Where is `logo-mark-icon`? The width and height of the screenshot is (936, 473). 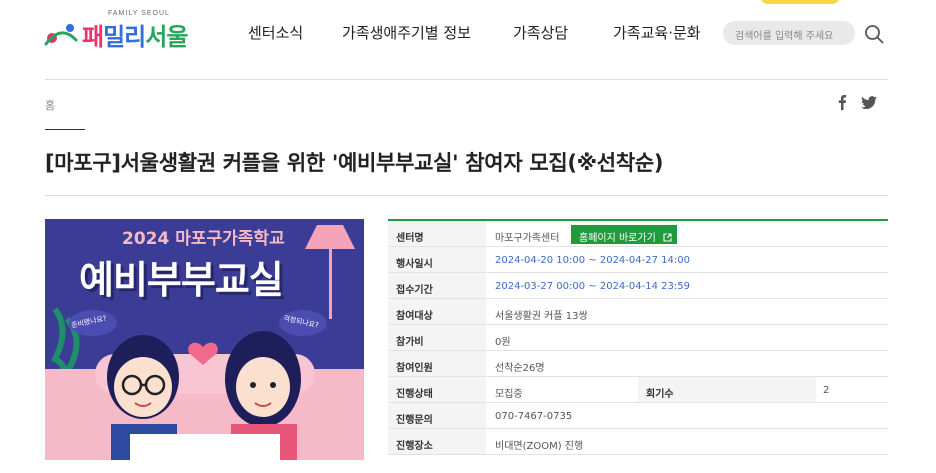 logo-mark-icon is located at coordinates (61, 35).